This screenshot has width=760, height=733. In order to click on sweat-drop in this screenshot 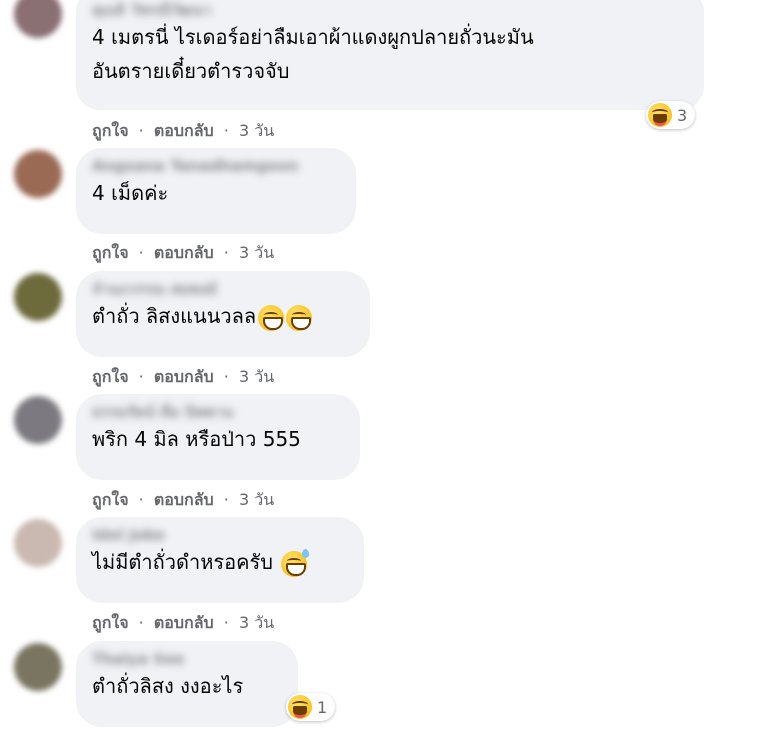, I will do `click(306, 553)`.